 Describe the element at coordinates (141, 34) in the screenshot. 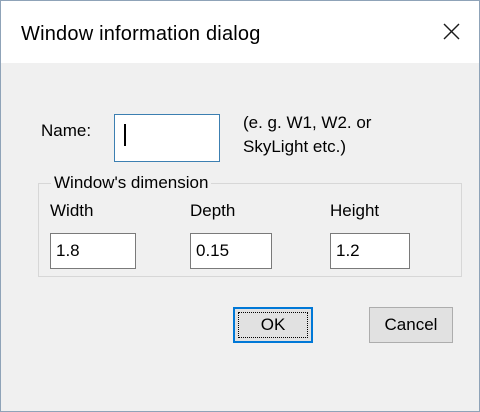

I see `dialog-title: Window information dialog` at that location.